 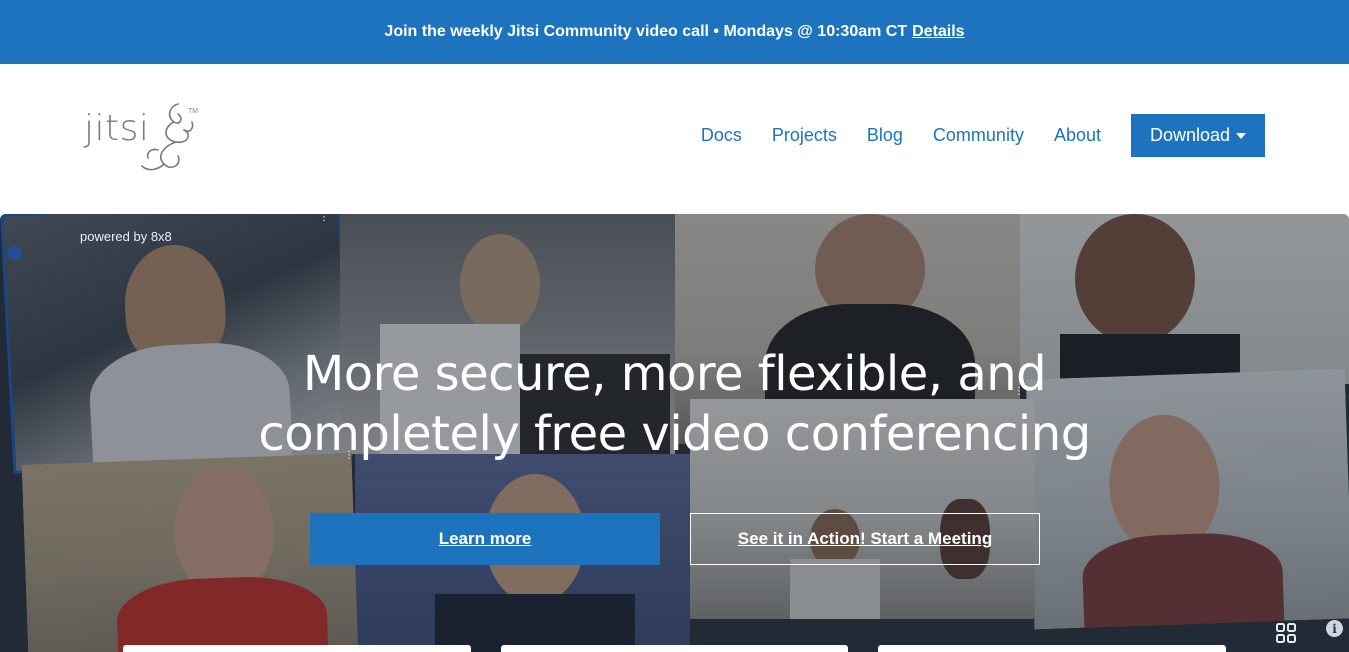 I want to click on jitsi-logo: jitsi TM, so click(x=144, y=138).